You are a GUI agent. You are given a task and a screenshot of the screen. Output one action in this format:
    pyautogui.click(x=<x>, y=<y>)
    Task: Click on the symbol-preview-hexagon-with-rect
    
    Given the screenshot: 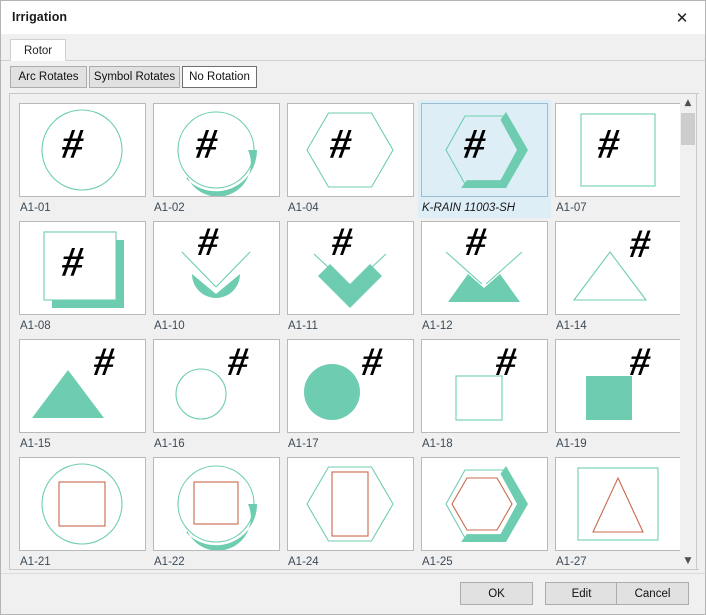 What is the action you would take?
    pyautogui.click(x=350, y=504)
    